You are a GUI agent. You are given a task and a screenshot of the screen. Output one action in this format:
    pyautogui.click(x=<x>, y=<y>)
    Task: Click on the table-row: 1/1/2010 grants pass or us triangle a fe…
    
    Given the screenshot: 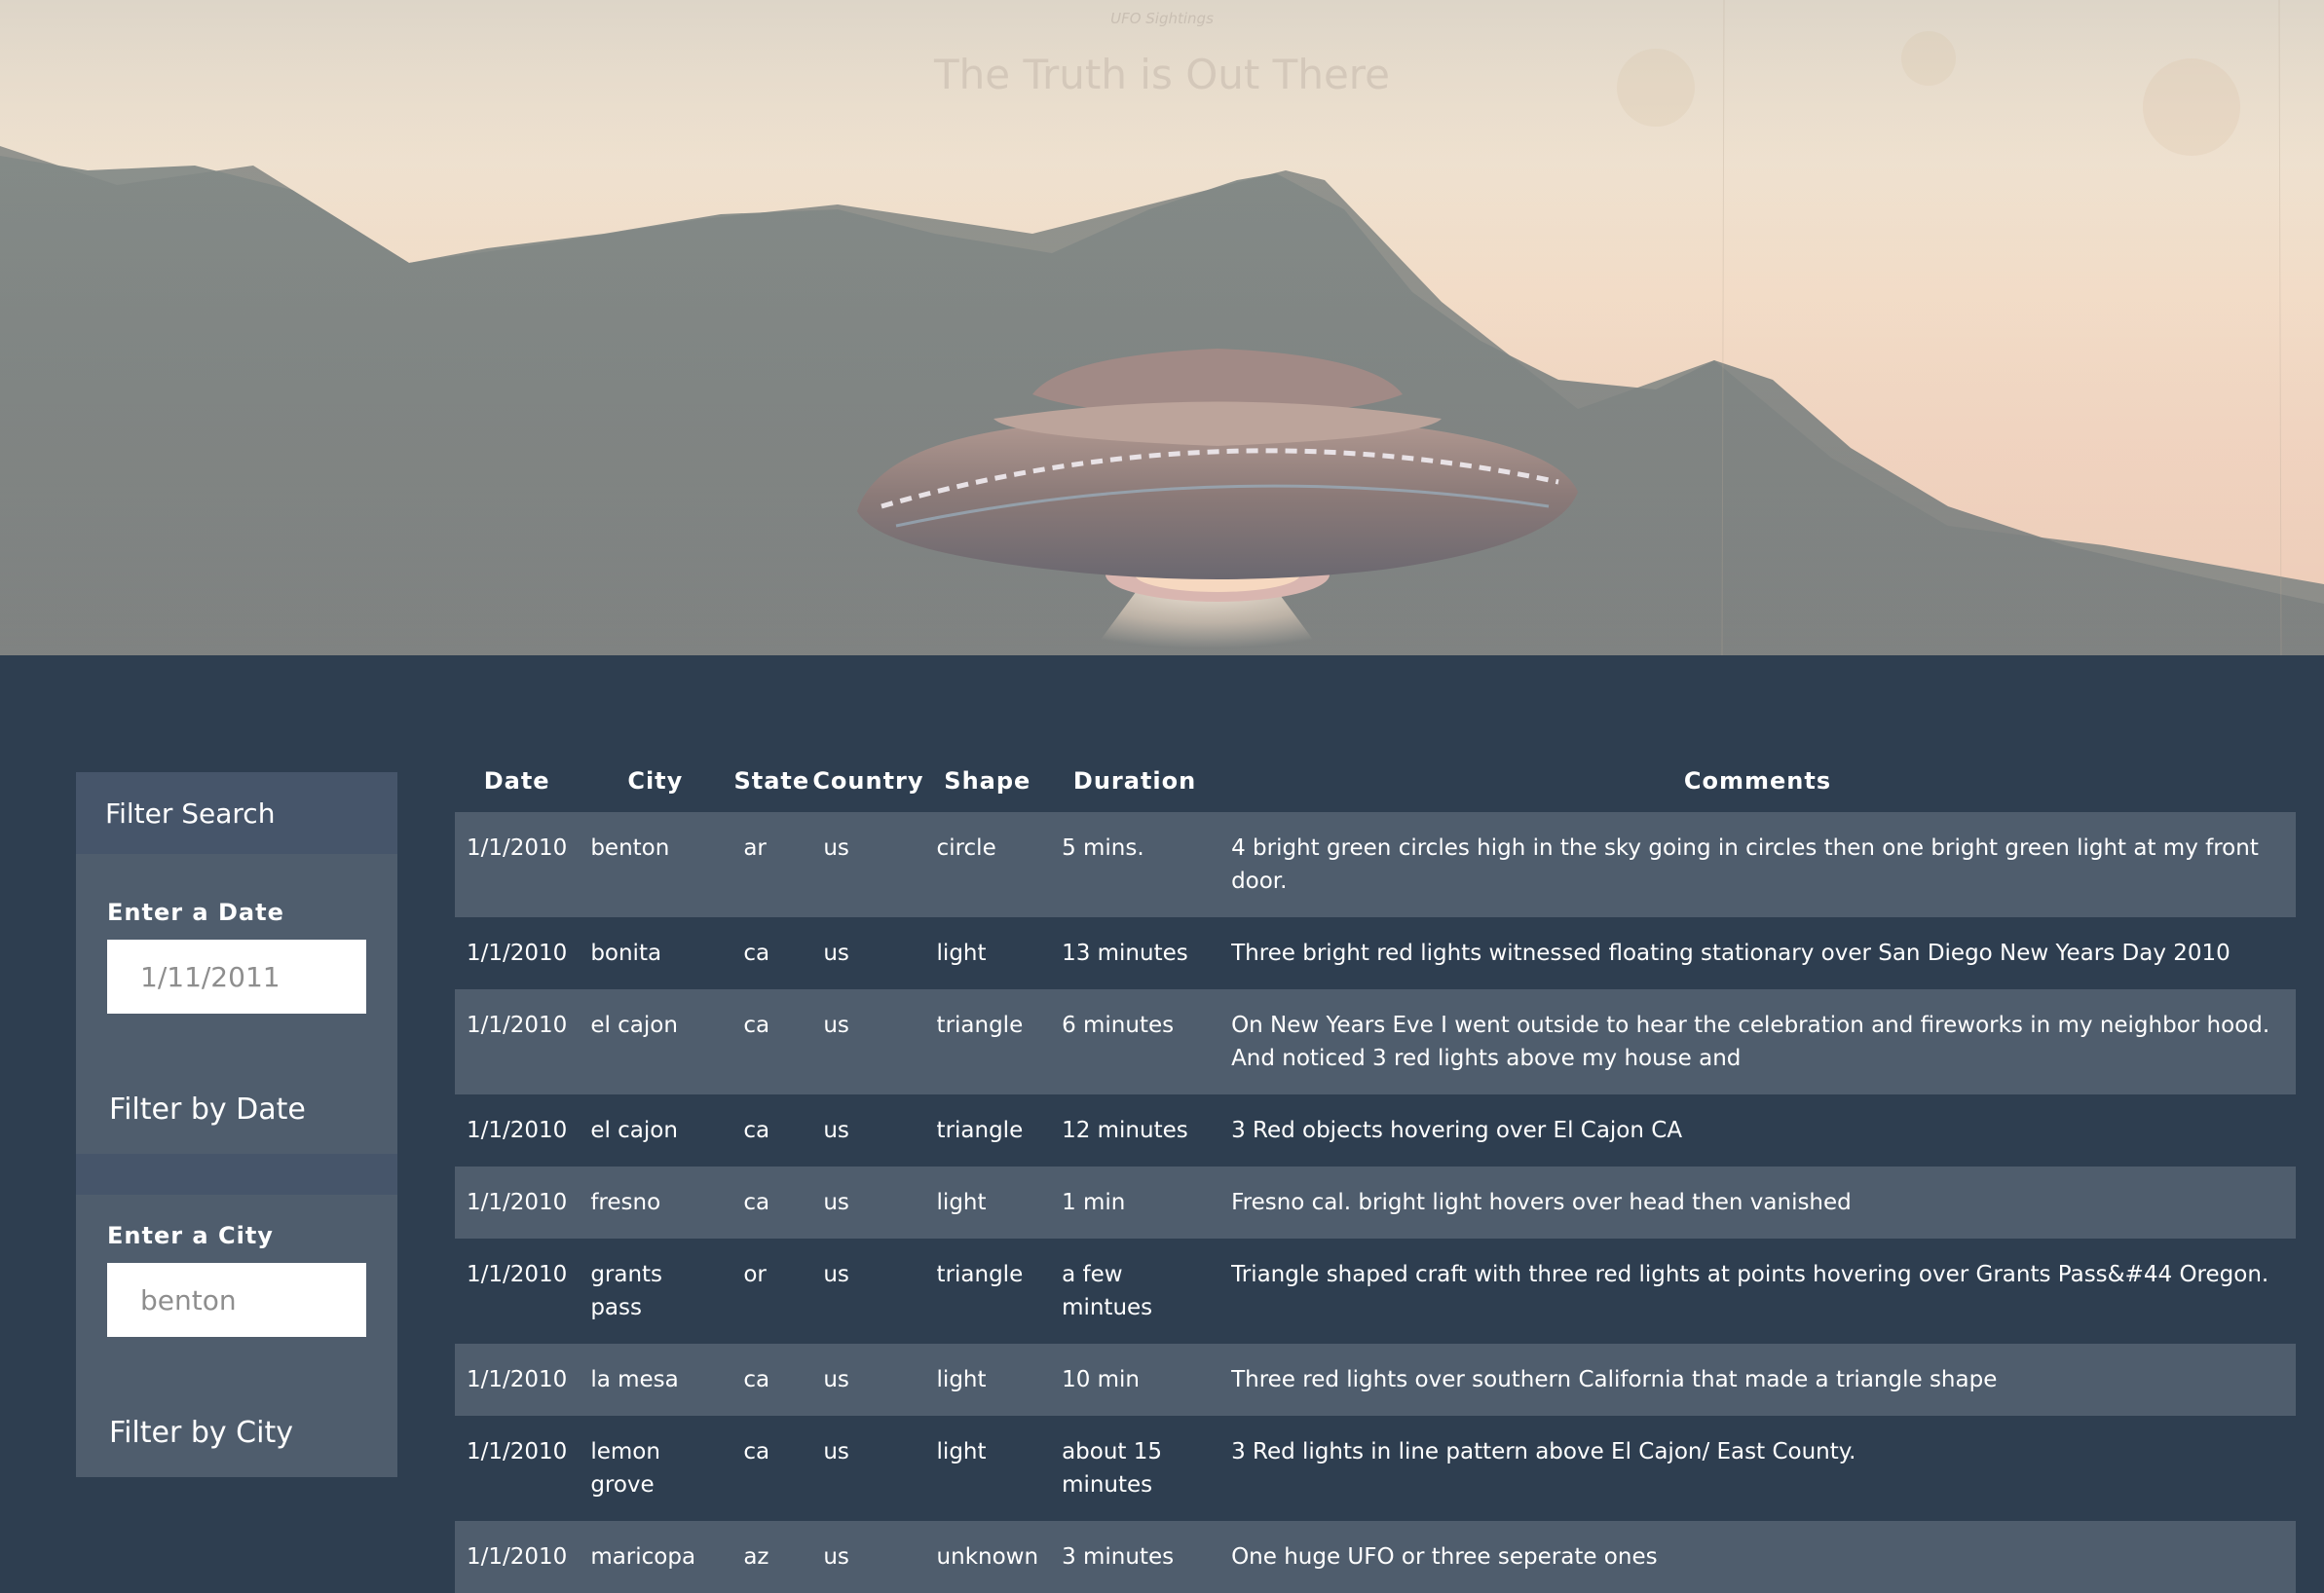 What is the action you would take?
    pyautogui.click(x=1375, y=1291)
    